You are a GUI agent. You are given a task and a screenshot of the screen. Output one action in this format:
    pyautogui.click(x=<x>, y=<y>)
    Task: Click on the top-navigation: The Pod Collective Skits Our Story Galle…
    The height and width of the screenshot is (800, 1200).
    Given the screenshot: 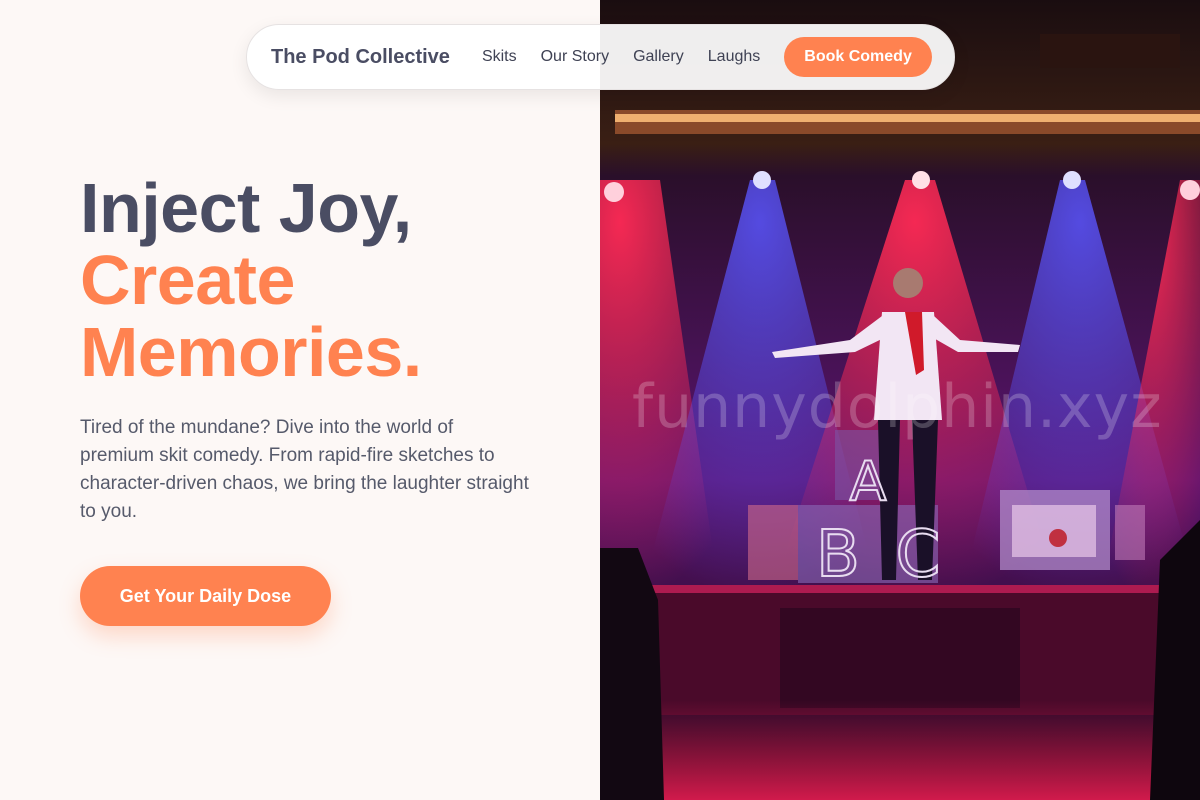 What is the action you would take?
    pyautogui.click(x=600, y=57)
    